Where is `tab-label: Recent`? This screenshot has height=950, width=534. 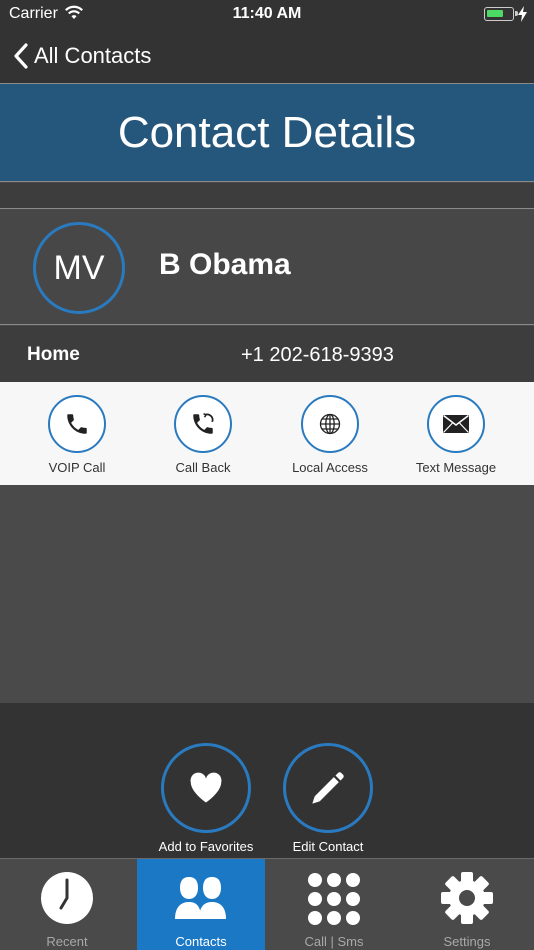 tab-label: Recent is located at coordinates (67, 941).